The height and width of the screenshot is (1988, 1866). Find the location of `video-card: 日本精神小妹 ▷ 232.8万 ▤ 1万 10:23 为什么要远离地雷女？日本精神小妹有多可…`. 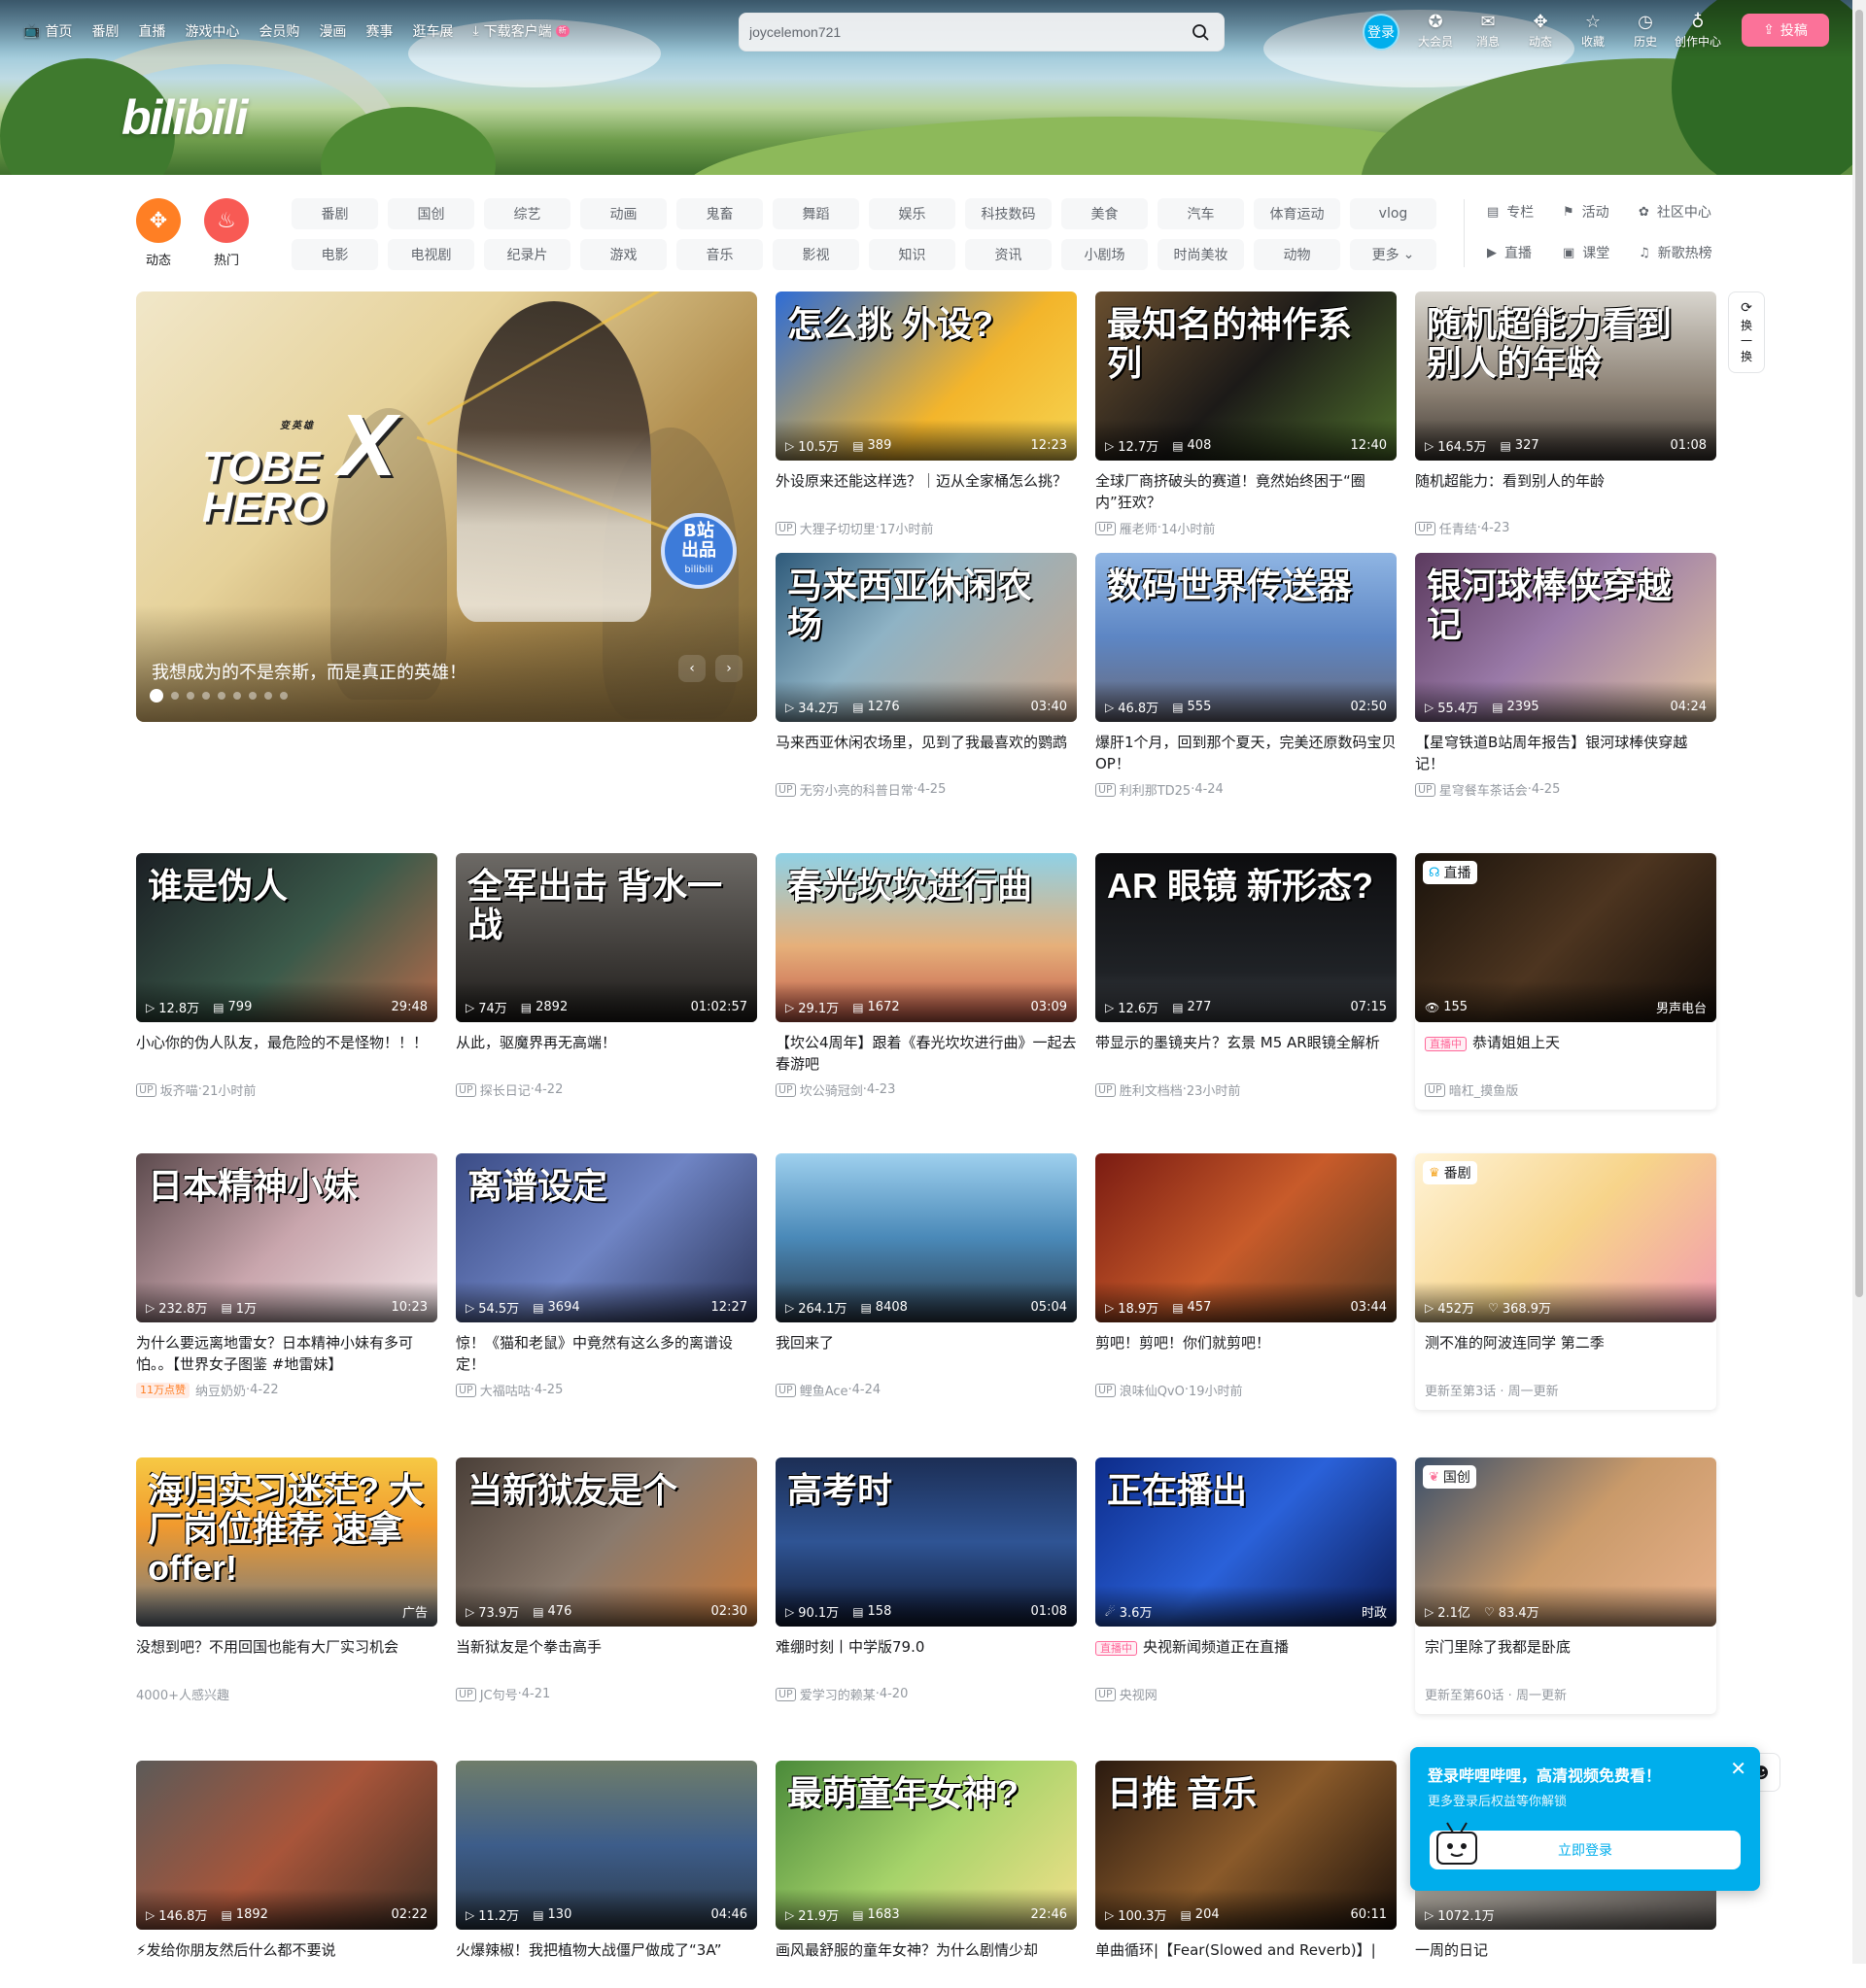

video-card: 日本精神小妹 ▷ 232.8万 ▤ 1万 10:23 为什么要远离地雷女？日本精神小妹有多可… is located at coordinates (286, 1276).